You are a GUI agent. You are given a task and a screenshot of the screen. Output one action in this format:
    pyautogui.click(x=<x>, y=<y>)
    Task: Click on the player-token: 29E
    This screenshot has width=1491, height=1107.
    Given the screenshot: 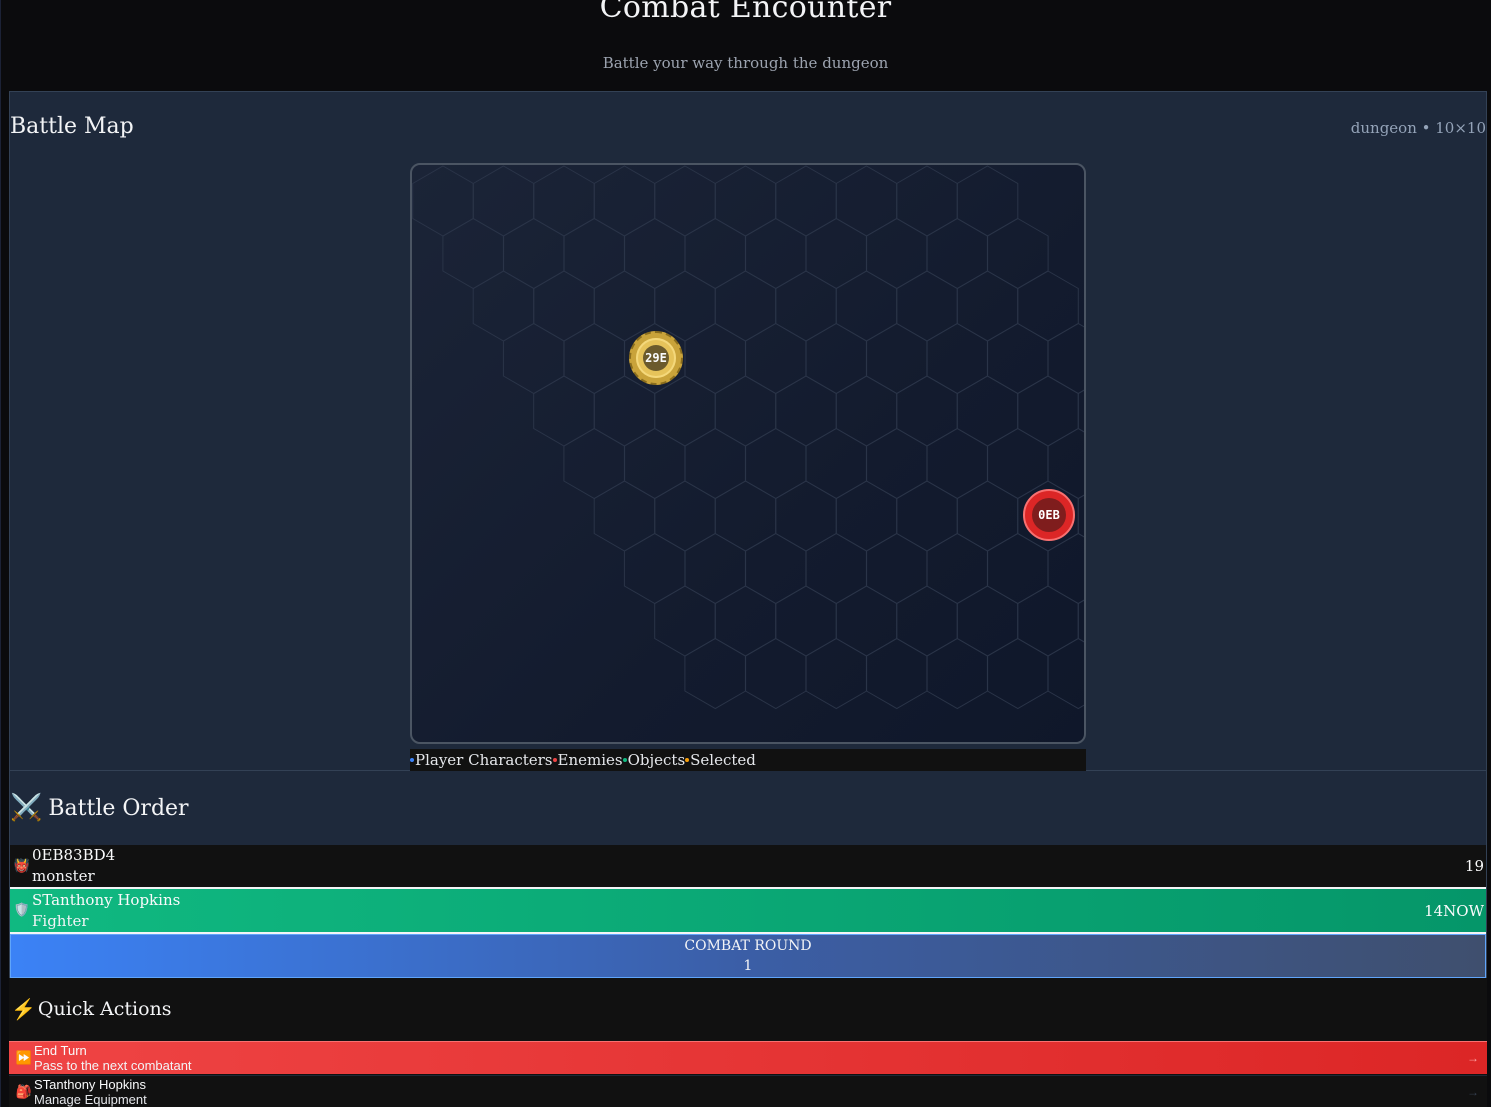 What is the action you would take?
    pyautogui.click(x=656, y=358)
    